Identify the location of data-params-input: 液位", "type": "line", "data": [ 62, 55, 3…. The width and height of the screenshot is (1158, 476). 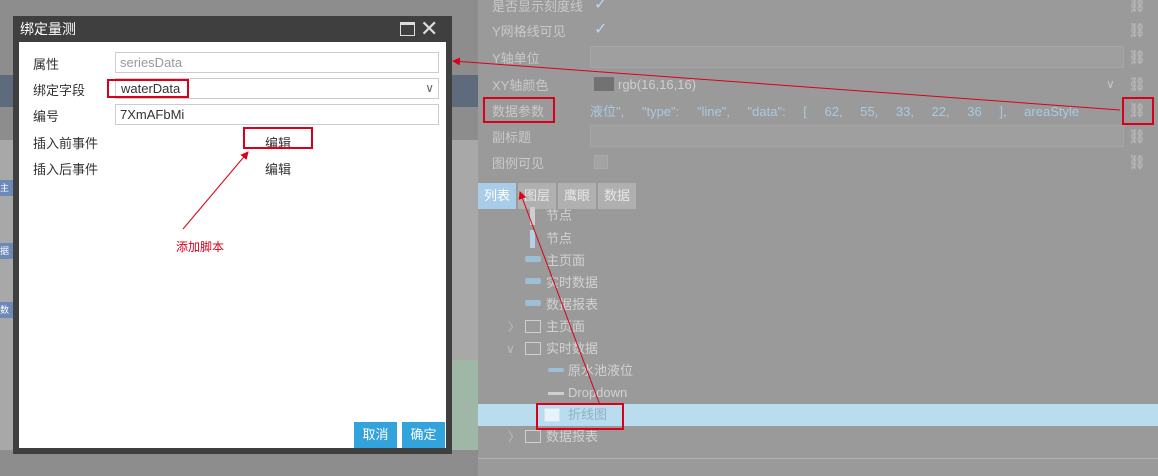
(857, 110).